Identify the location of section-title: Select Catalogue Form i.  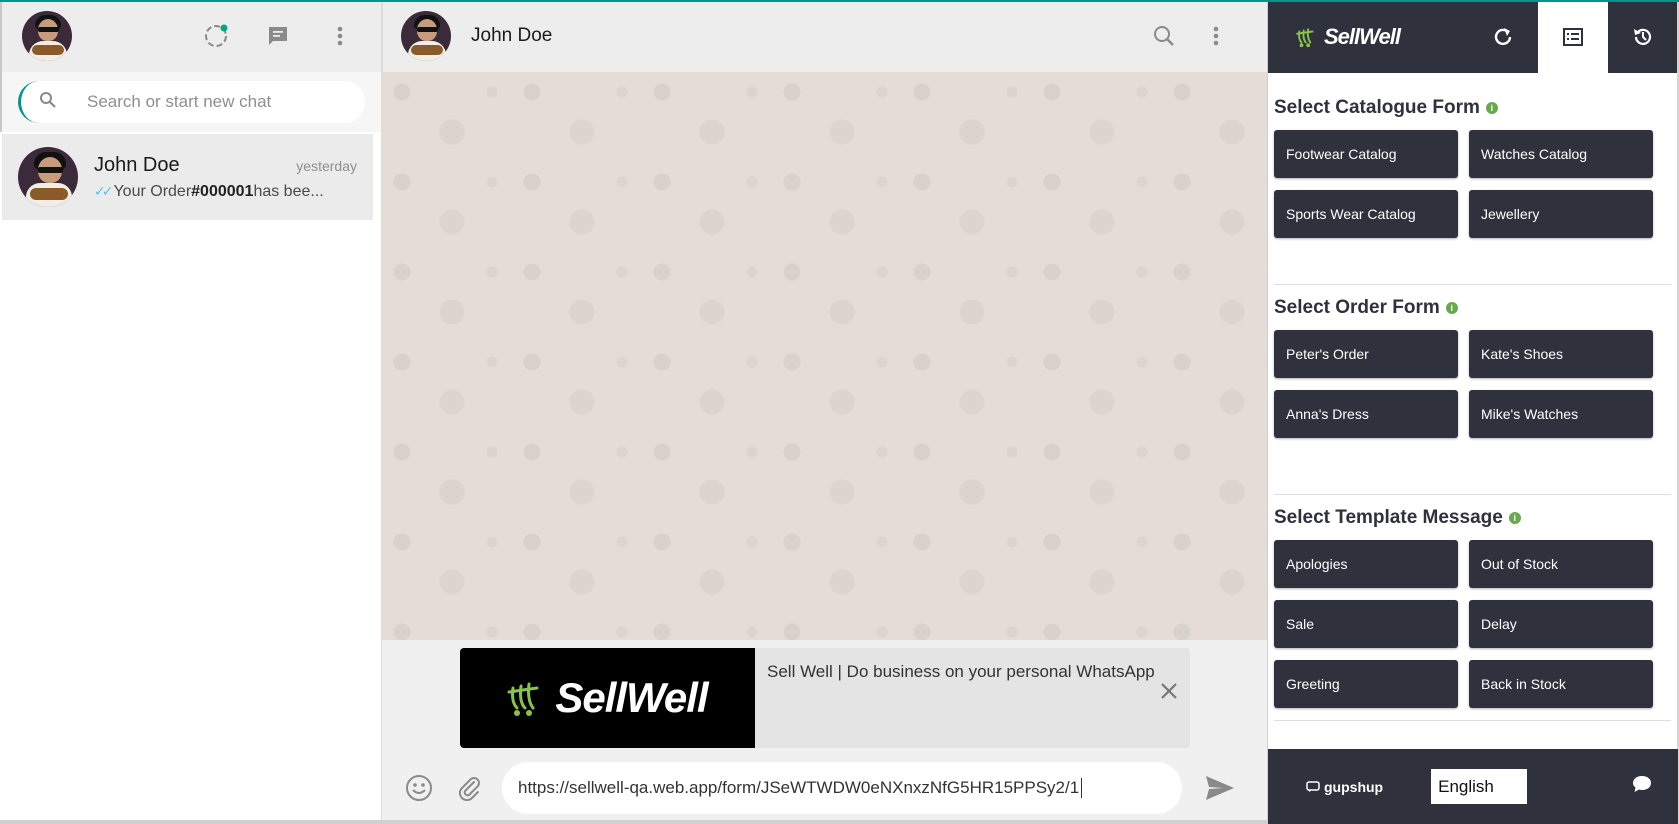
(1472, 108).